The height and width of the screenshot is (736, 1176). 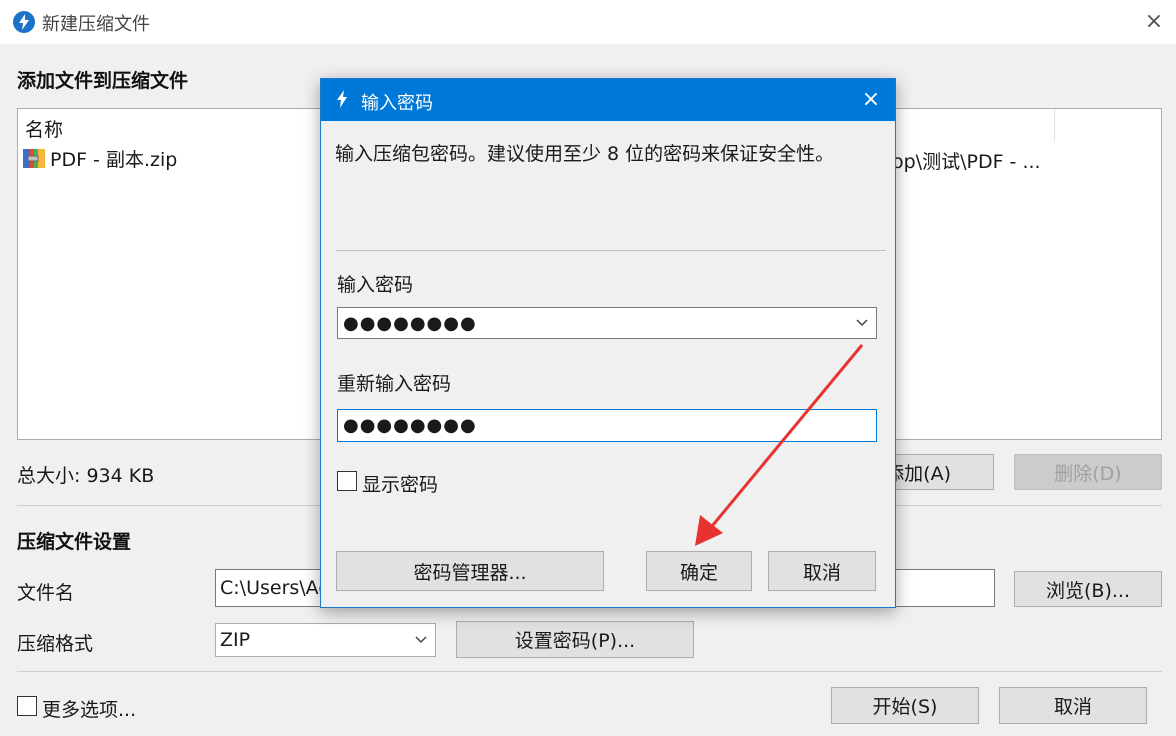 What do you see at coordinates (699, 571) in the screenshot?
I see `ok-button: 确定` at bounding box center [699, 571].